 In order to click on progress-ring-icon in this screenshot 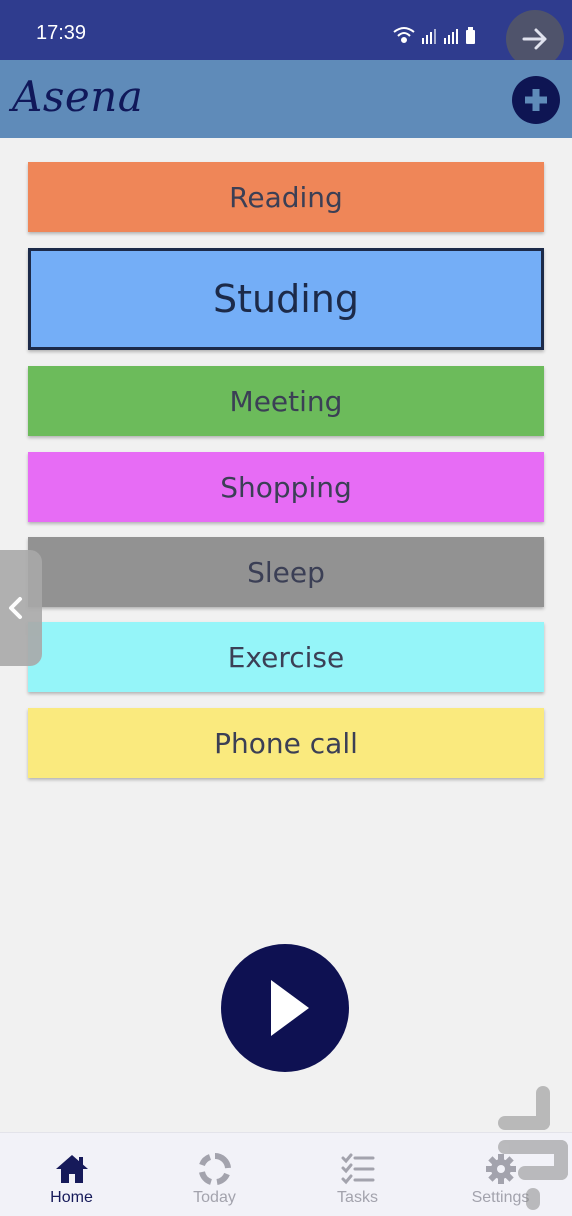, I will do `click(215, 1169)`.